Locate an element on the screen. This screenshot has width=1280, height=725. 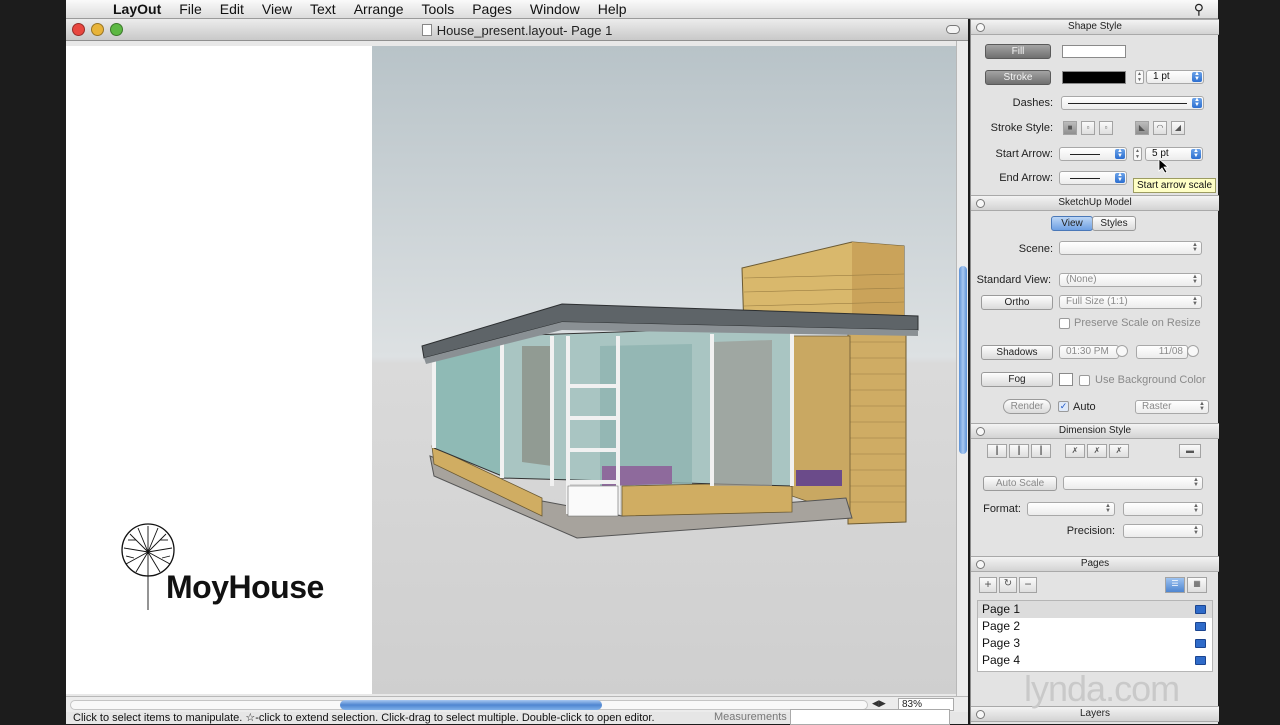
ortho-button: Ortho is located at coordinates (1017, 302).